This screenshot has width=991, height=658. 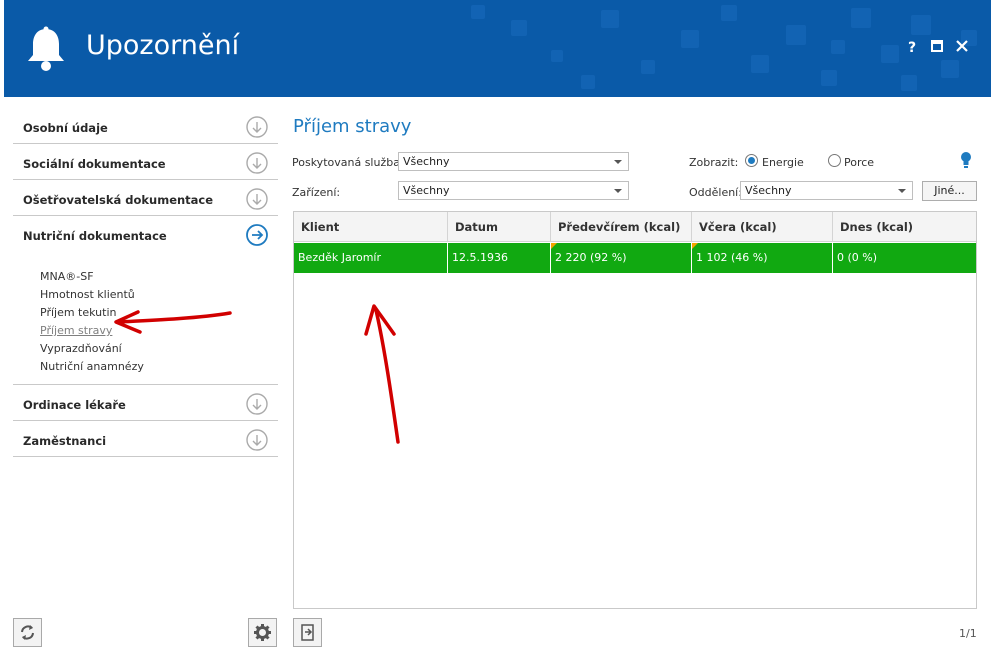 What do you see at coordinates (912, 48) in the screenshot?
I see `help-button: ?` at bounding box center [912, 48].